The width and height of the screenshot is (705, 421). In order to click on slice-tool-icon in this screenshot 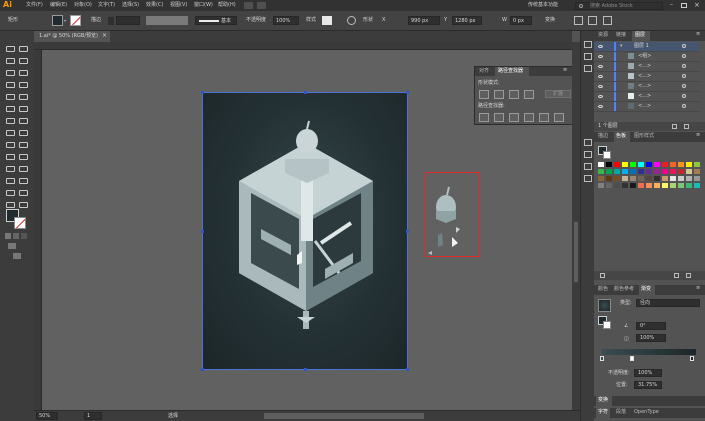, I will do `click(23, 191)`.